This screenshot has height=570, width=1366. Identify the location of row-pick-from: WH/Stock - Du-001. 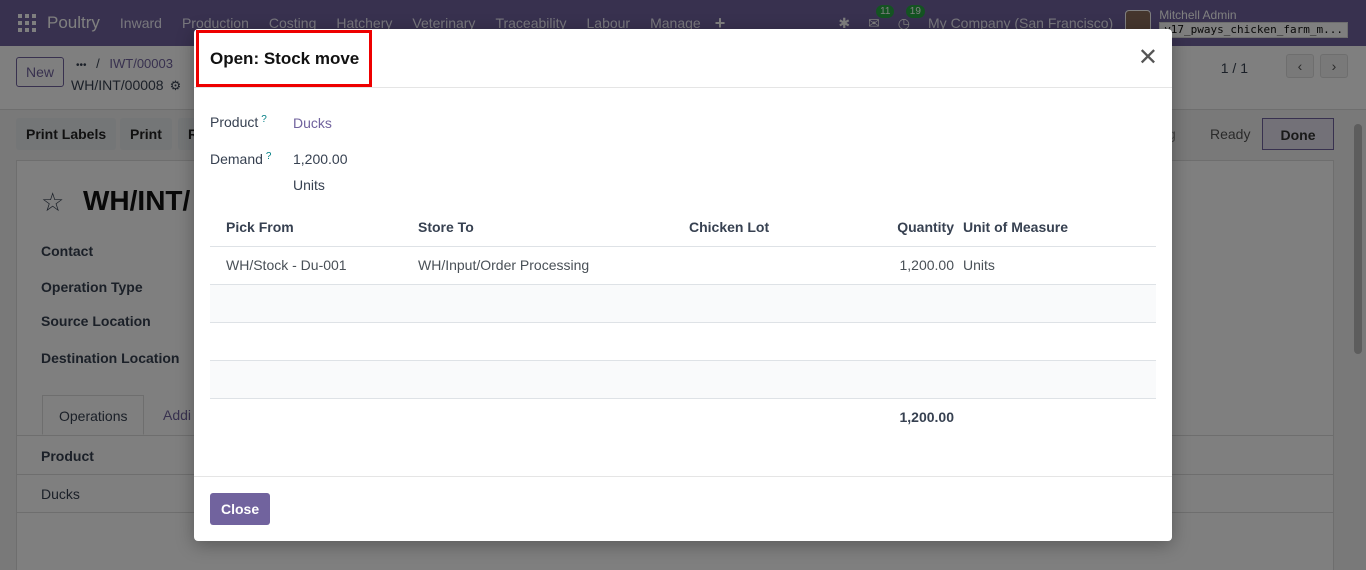
(286, 265).